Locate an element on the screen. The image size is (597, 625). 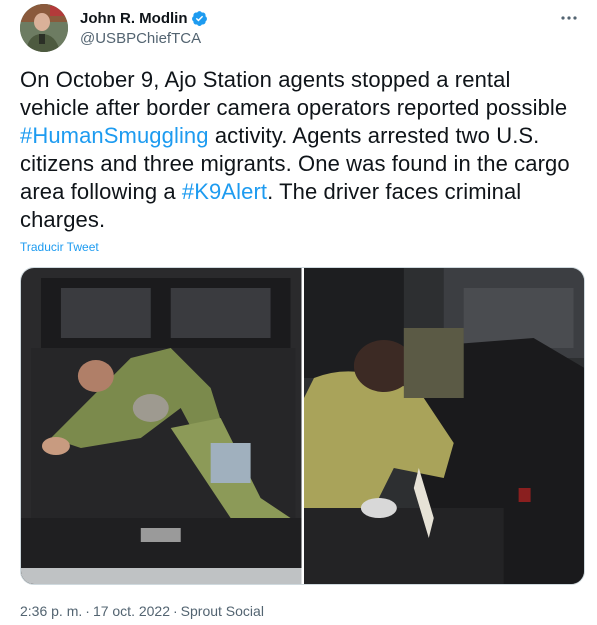
author-display-name: John R. Modlin is located at coordinates (133, 18).